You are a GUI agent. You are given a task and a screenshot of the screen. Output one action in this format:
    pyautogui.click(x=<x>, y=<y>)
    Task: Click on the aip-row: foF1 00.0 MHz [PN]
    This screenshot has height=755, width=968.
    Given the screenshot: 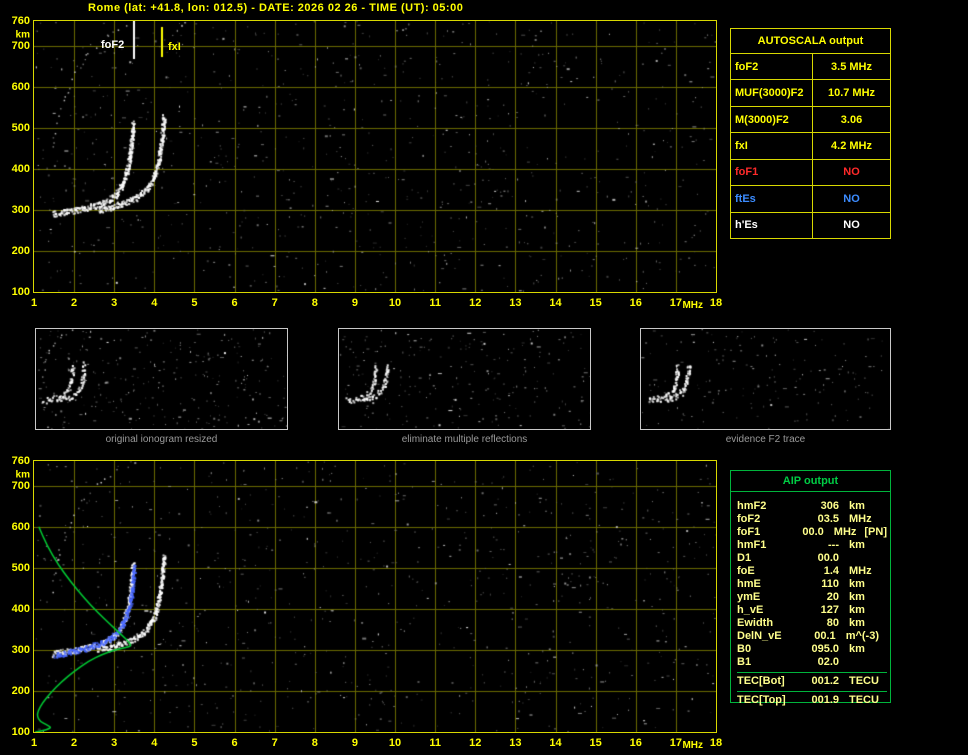 What is the action you would take?
    pyautogui.click(x=812, y=532)
    